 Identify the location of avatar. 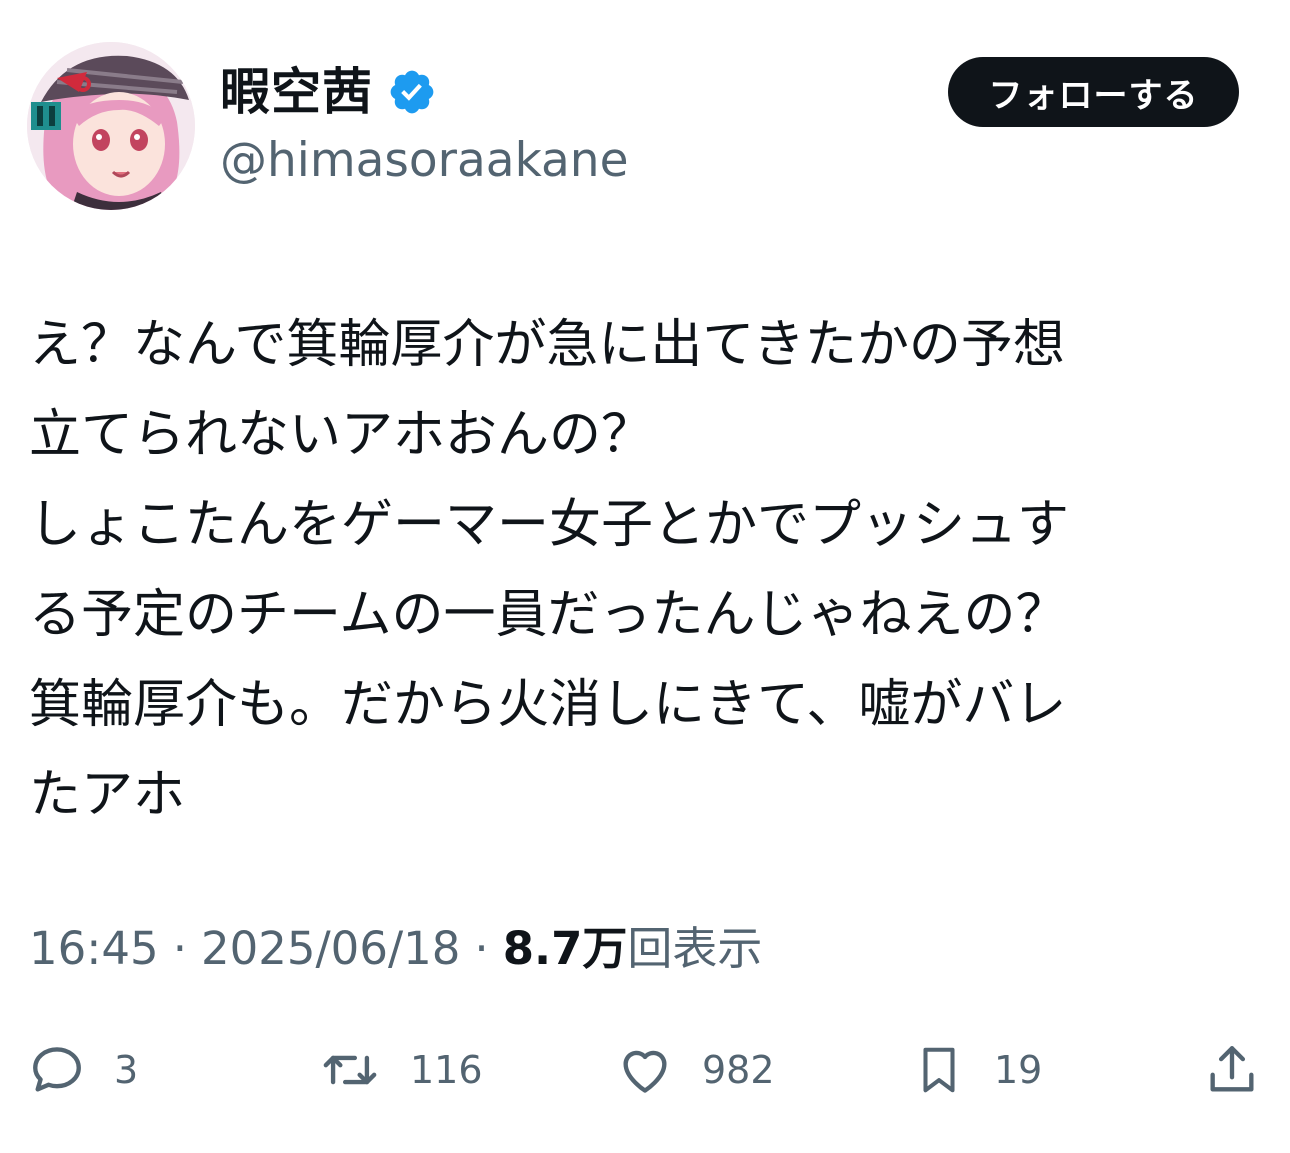
(111, 126).